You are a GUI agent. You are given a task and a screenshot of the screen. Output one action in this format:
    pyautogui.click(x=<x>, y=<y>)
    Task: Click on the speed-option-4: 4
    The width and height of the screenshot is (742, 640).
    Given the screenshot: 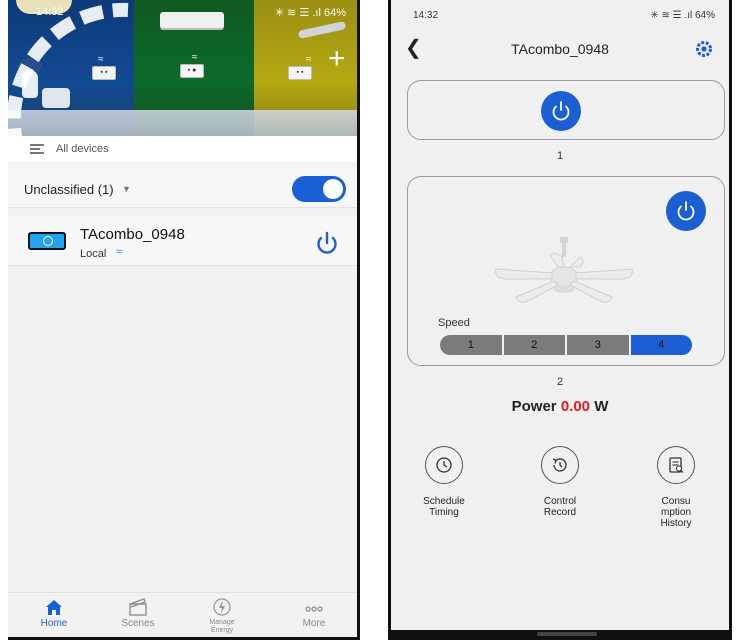 What is the action you would take?
    pyautogui.click(x=661, y=345)
    